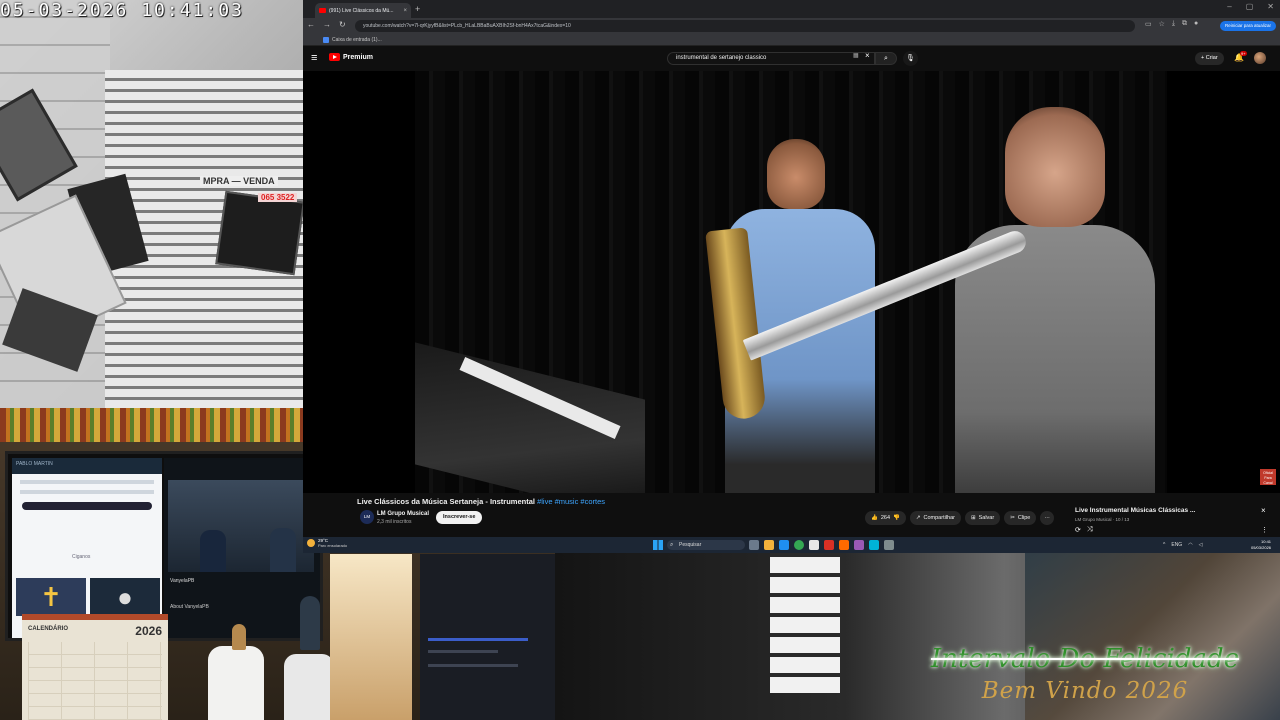  What do you see at coordinates (1263, 510) in the screenshot?
I see `playlist-close-icon: ×` at bounding box center [1263, 510].